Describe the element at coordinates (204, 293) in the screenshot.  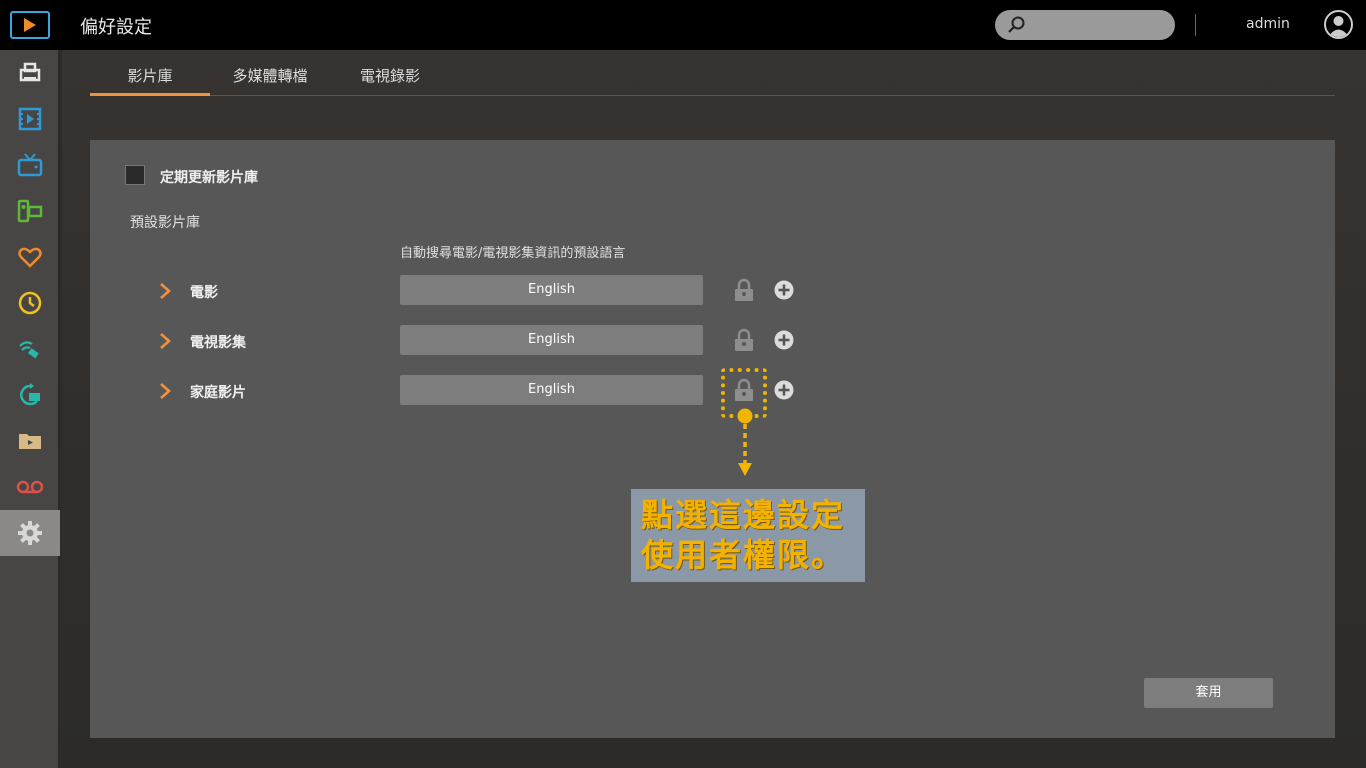
I see `row-label-movies: 電影` at that location.